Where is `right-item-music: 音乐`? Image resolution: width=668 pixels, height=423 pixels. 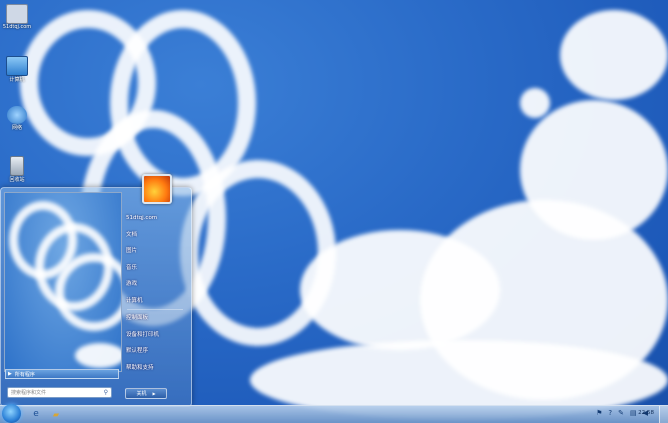
right-item-music: 音乐 is located at coordinates (155, 268).